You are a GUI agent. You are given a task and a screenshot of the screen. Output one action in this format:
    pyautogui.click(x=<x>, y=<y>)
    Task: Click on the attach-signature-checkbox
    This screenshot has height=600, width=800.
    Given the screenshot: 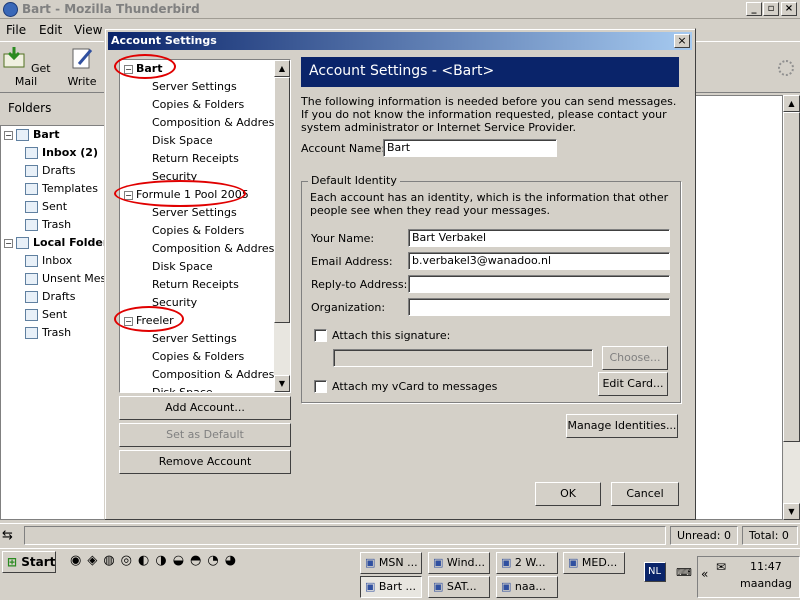 What is the action you would take?
    pyautogui.click(x=320, y=335)
    